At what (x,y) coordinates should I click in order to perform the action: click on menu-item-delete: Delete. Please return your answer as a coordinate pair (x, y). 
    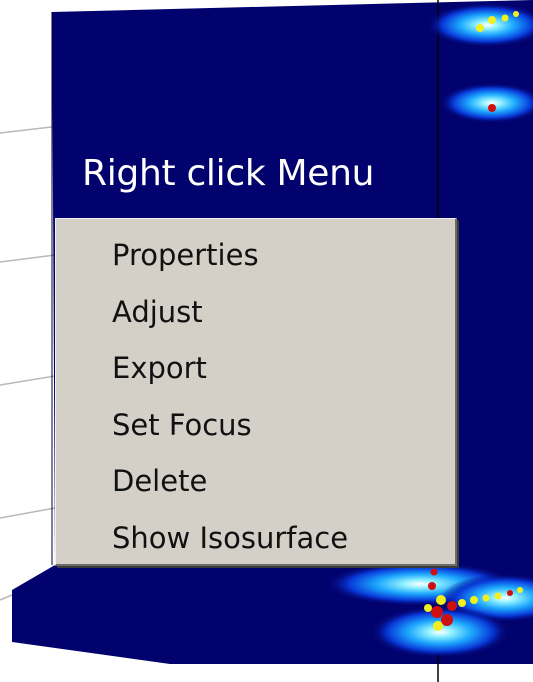
    Looking at the image, I should click on (255, 481).